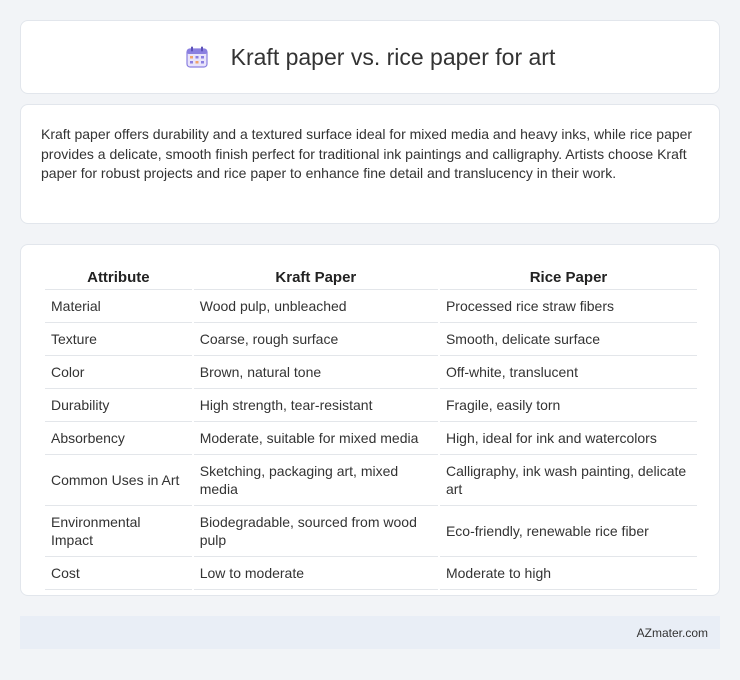  I want to click on footer-brand: AZmater.com, so click(672, 632).